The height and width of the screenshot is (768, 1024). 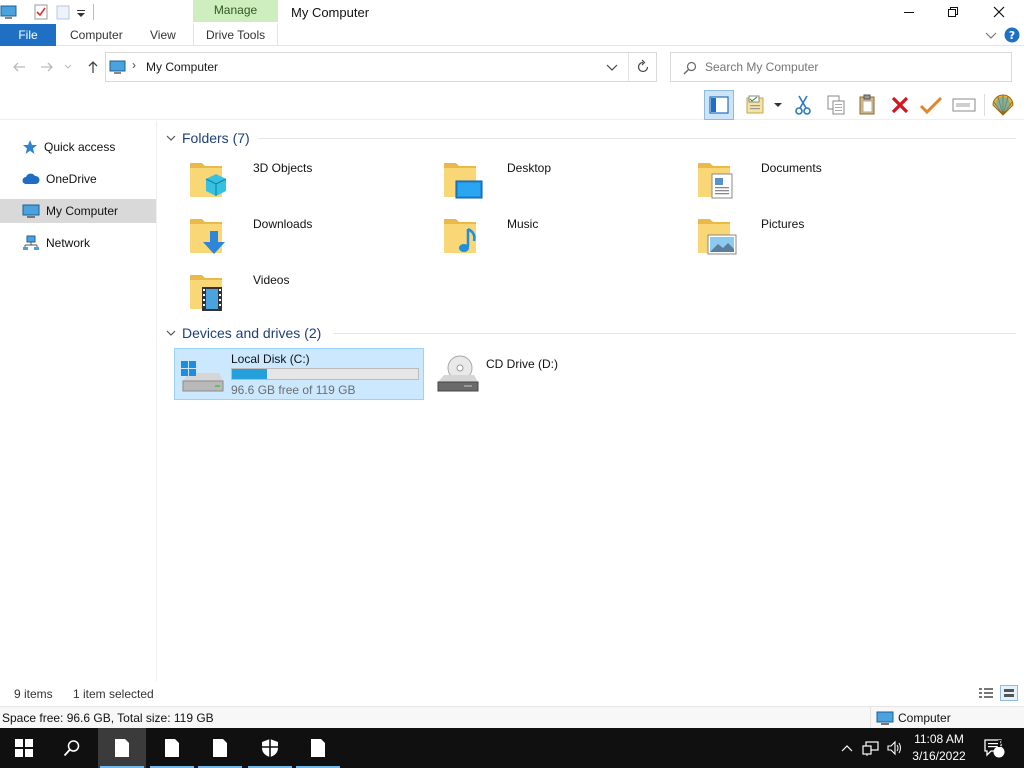 I want to click on cut-icon, so click(x=803, y=105).